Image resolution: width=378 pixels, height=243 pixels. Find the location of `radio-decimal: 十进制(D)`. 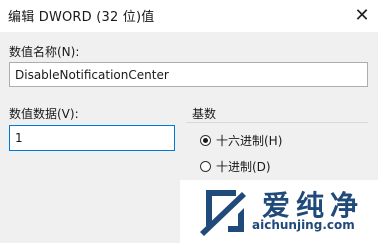

radio-decimal: 十进制(D) is located at coordinates (235, 166).